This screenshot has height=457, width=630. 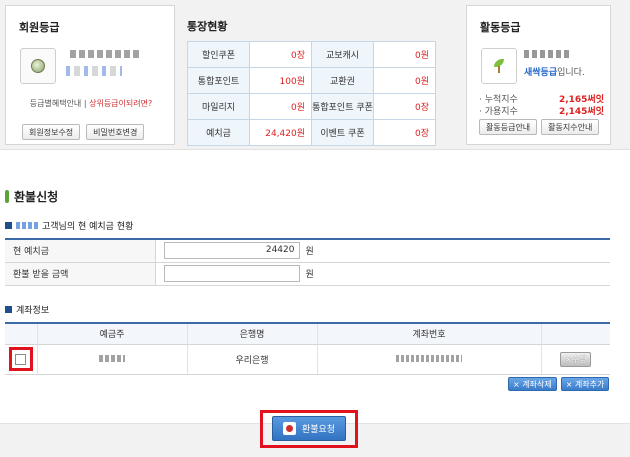 I want to click on refund-amount-unit: 원, so click(x=309, y=275).